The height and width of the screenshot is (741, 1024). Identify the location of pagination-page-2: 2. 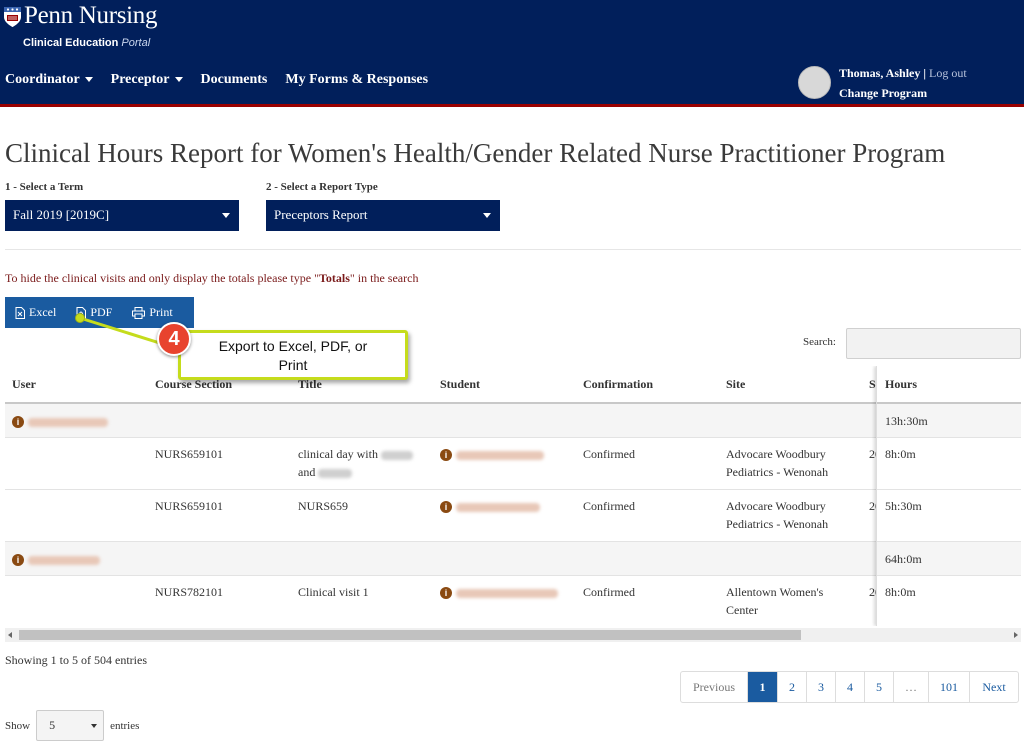
(792, 687).